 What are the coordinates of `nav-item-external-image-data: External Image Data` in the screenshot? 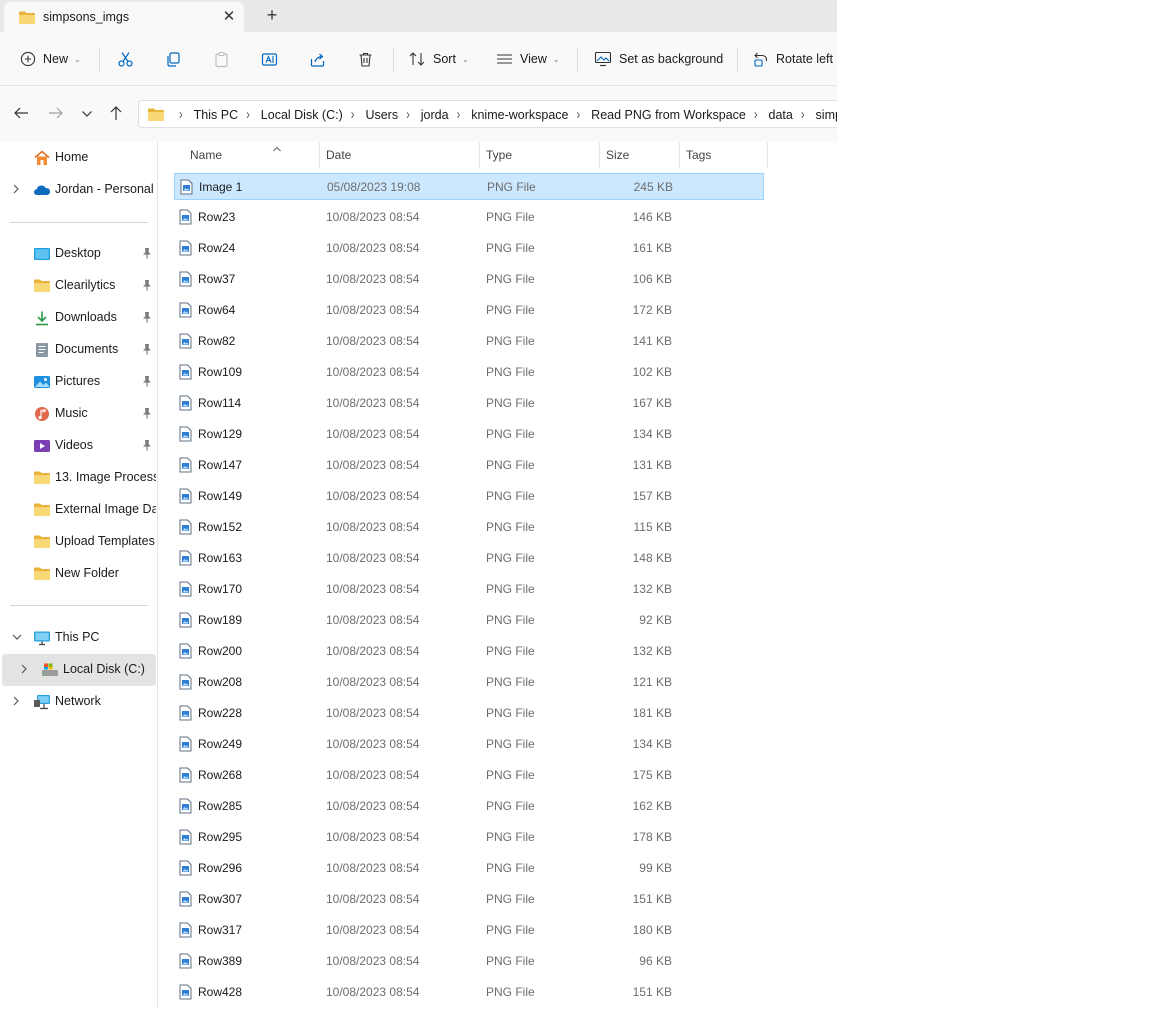 It's located at (79, 510).